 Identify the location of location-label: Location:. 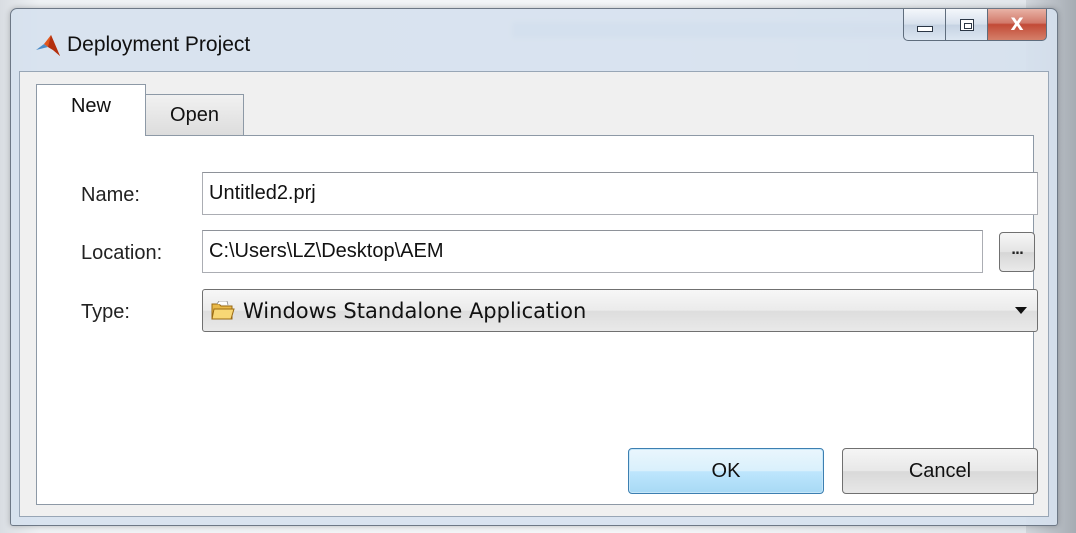
(122, 253).